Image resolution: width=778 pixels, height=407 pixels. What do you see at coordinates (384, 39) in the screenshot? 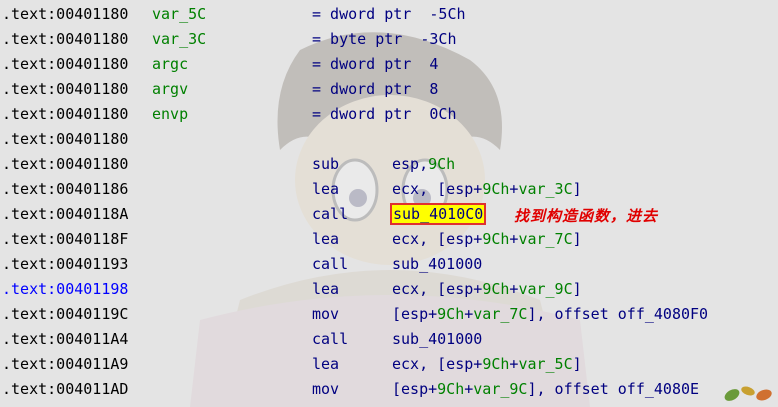
I see `variable-definition: = byte ptr -3Ch` at bounding box center [384, 39].